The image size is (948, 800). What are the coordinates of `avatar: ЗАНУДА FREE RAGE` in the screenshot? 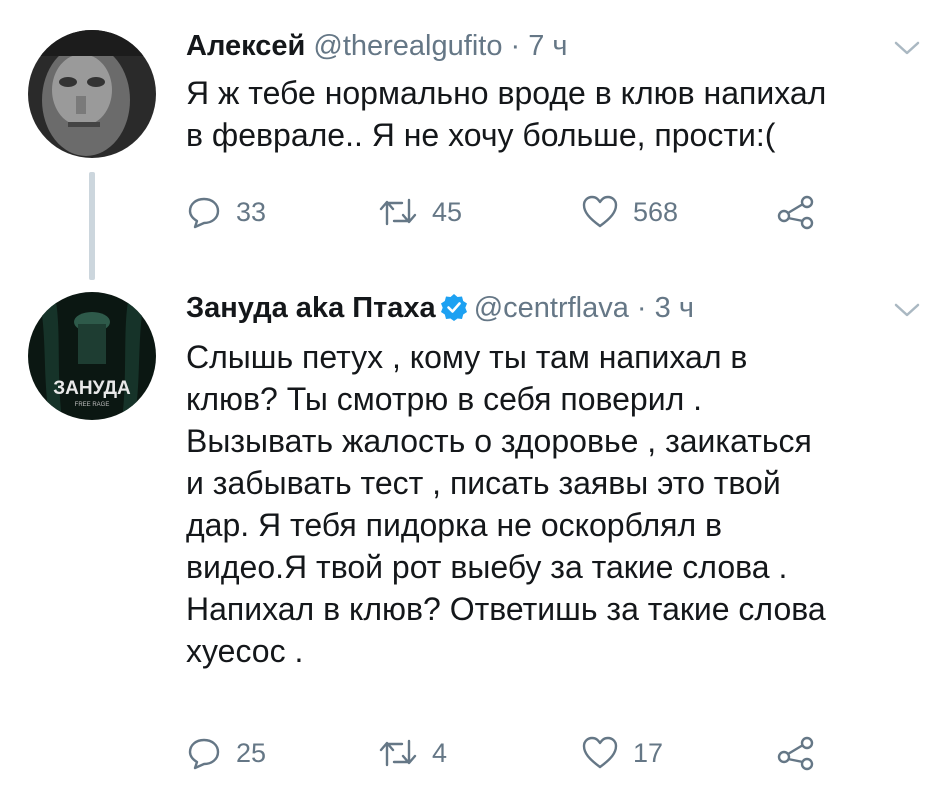 It's located at (92, 356).